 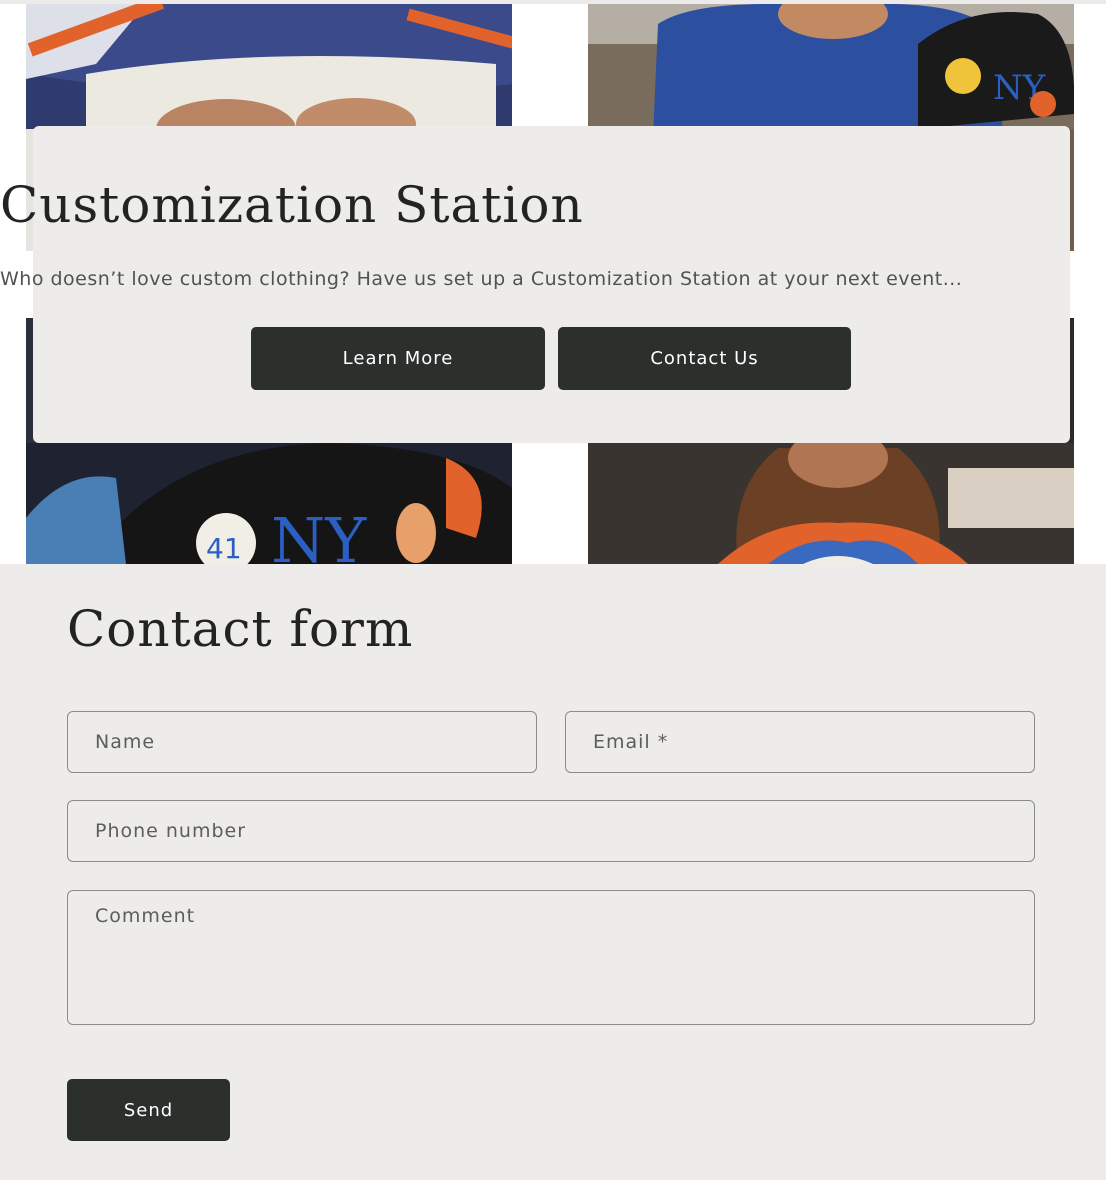 I want to click on contact-us-button: Contact Us, so click(x=704, y=358).